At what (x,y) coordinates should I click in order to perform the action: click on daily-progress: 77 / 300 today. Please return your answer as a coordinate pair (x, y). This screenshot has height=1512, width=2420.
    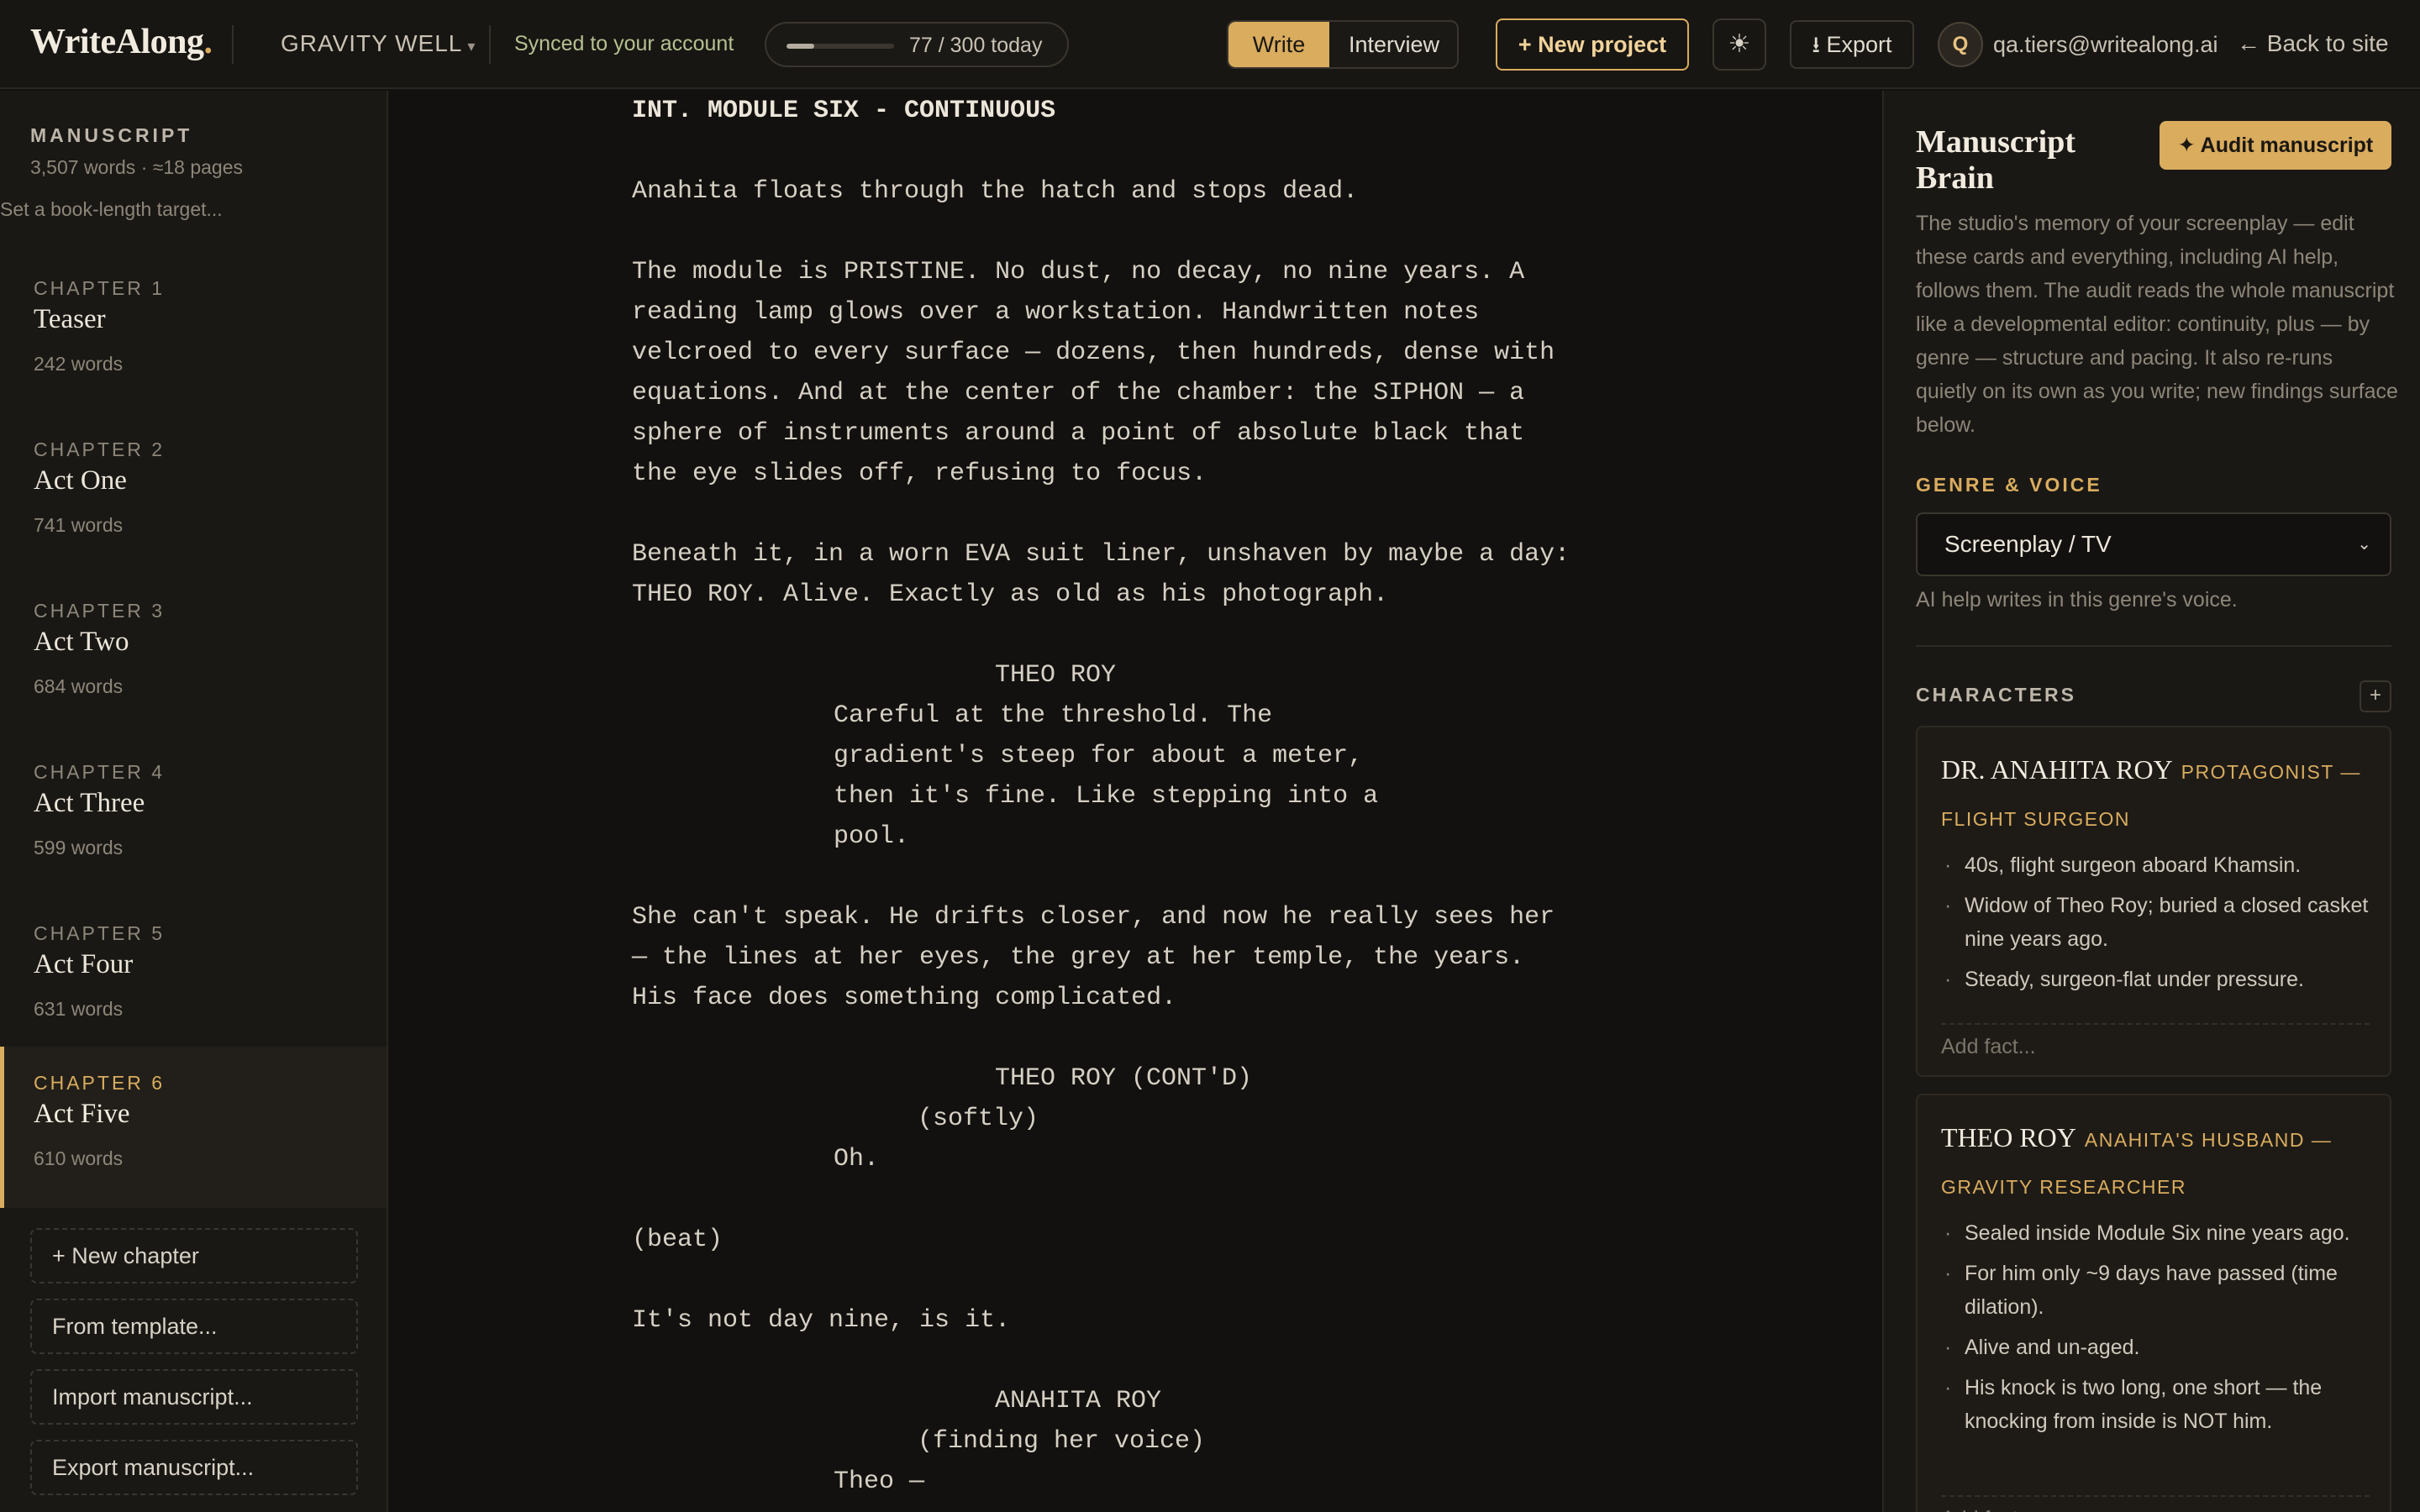
    Looking at the image, I should click on (917, 44).